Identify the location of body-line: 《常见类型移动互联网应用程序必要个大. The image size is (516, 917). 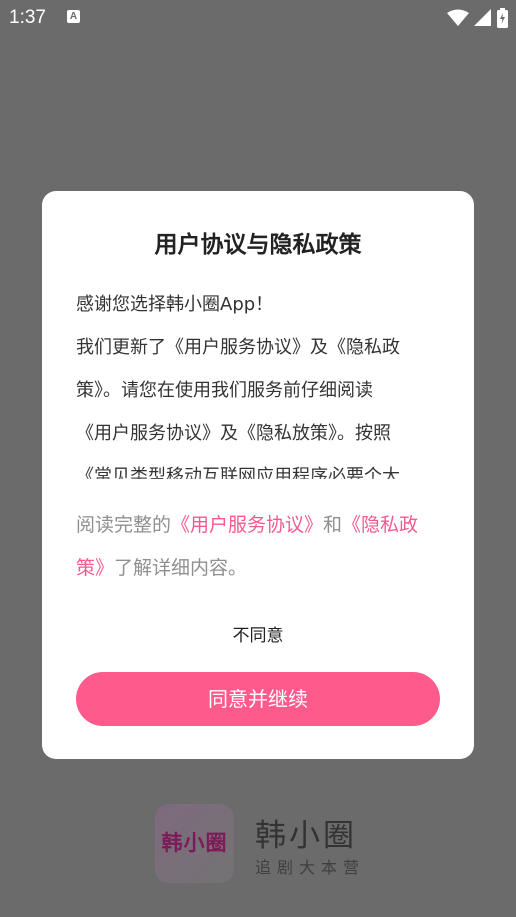
(258, 467).